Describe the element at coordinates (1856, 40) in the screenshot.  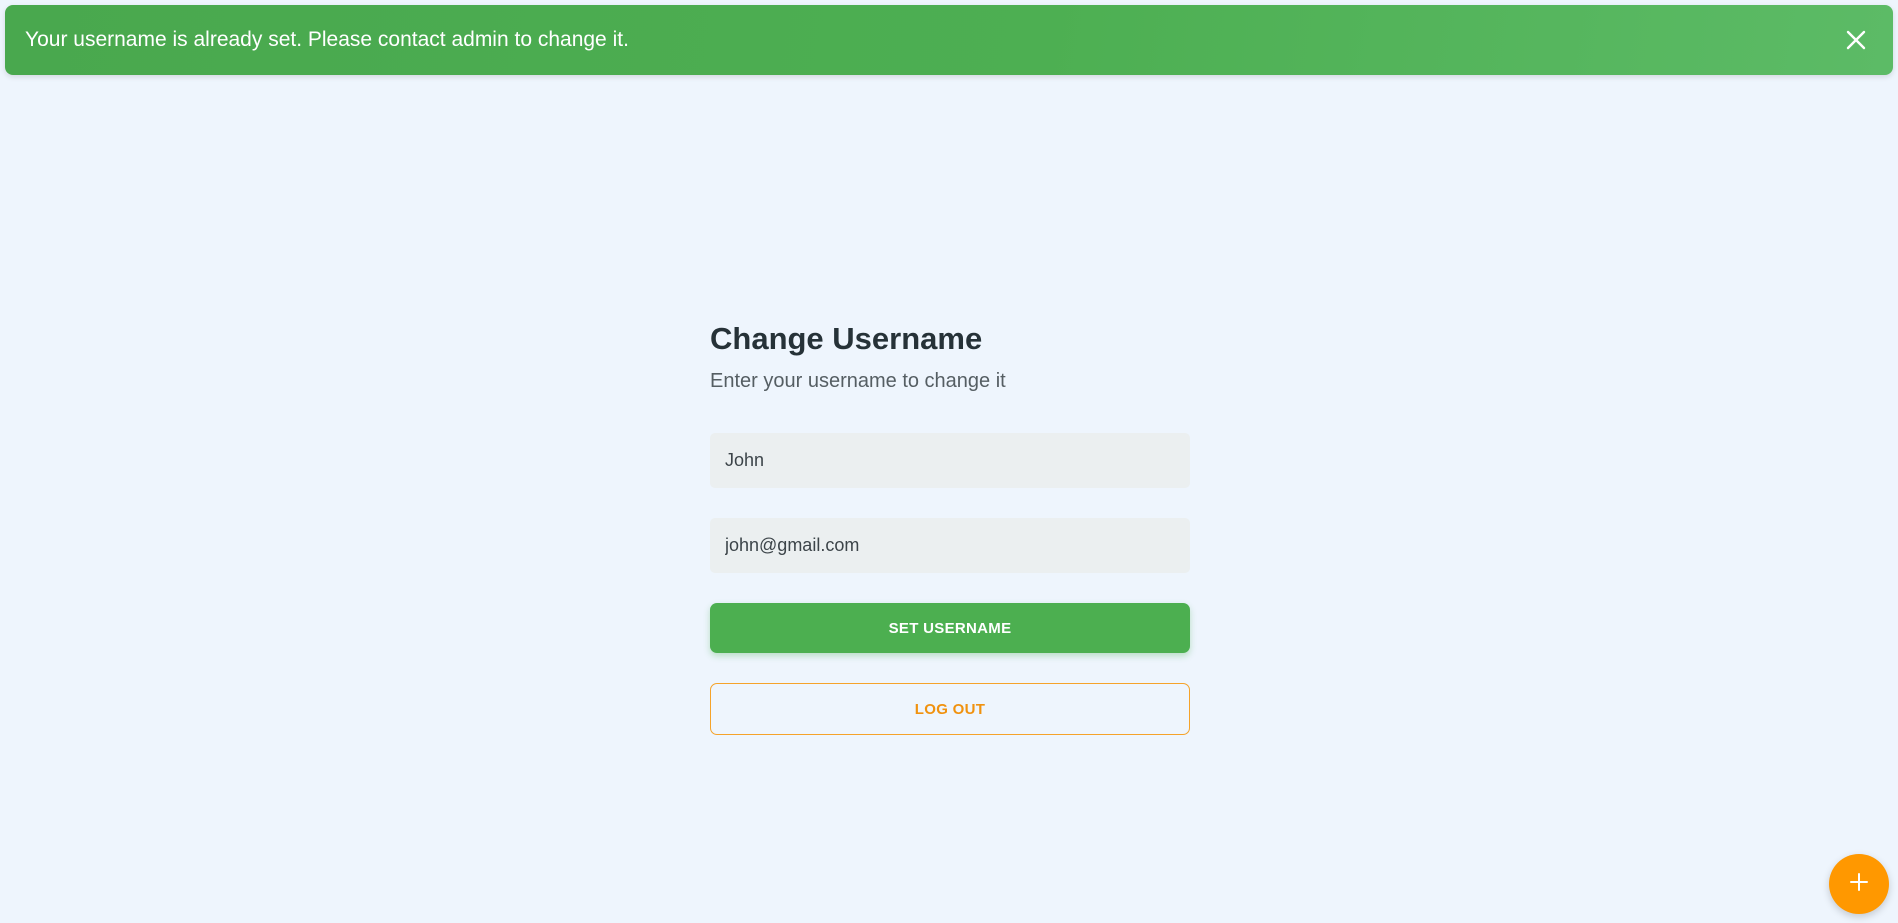
I see `close-icon` at that location.